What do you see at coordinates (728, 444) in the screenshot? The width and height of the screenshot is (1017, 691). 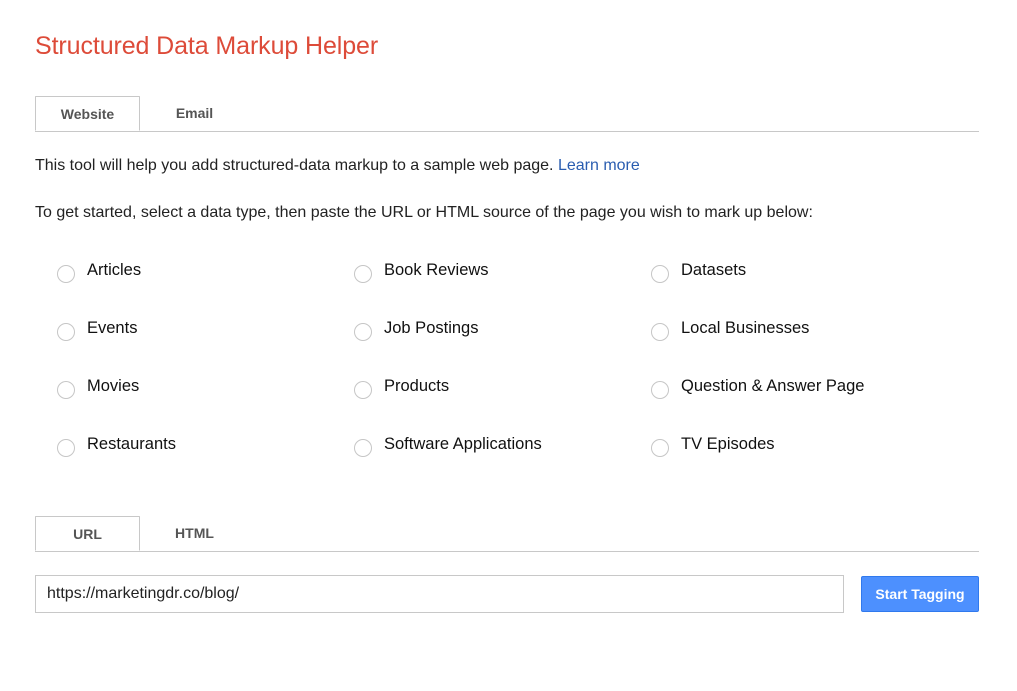 I see `radio-label: TV Episodes` at bounding box center [728, 444].